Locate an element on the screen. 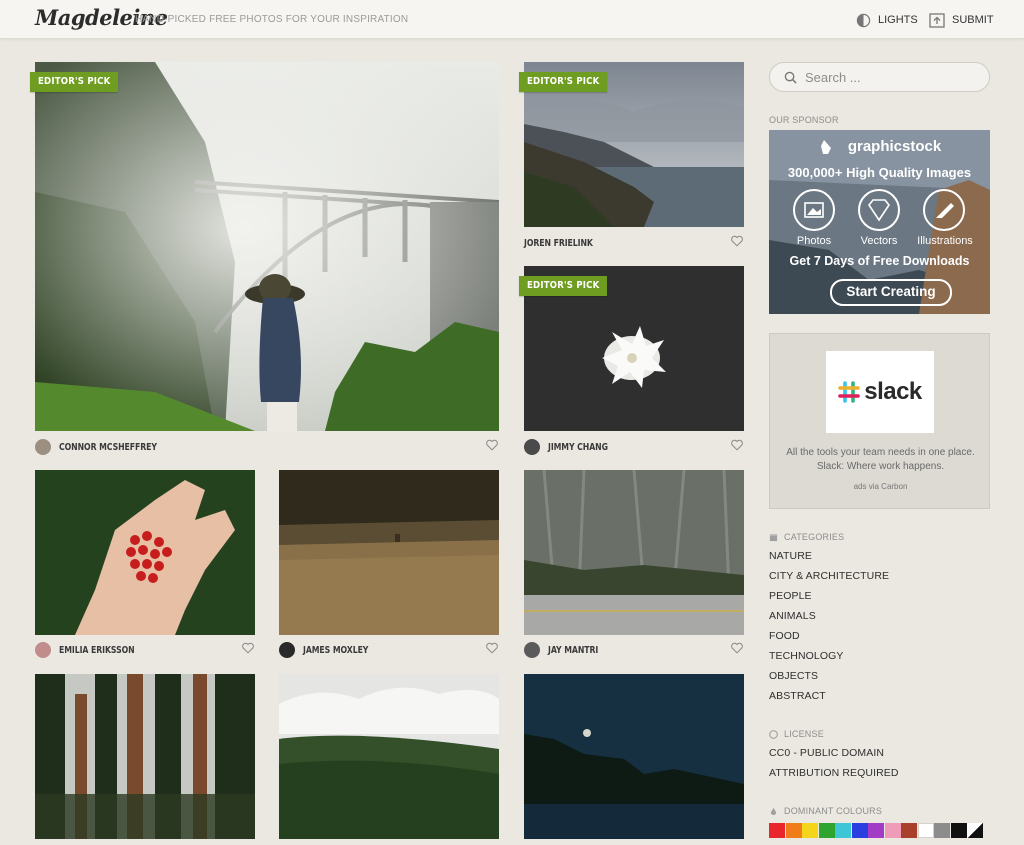 The height and width of the screenshot is (845, 1024). search-input is located at coordinates (890, 77).